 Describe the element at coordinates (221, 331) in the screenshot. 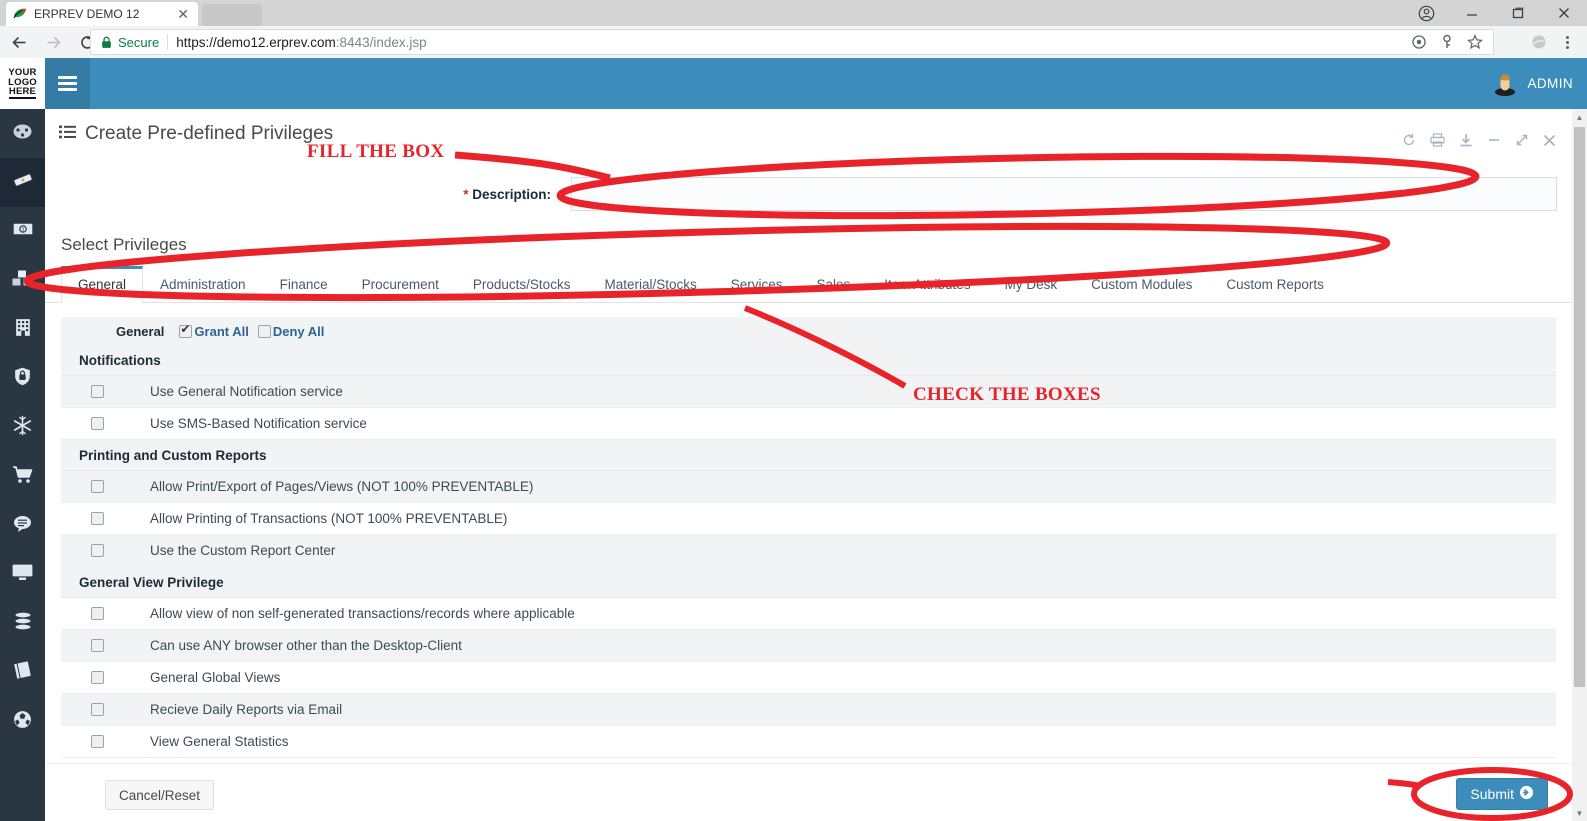

I see `grant-all-label: Grant All` at that location.